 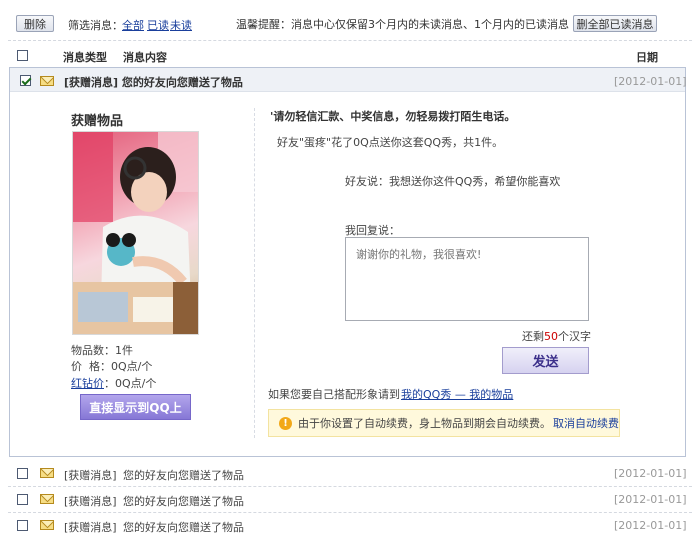 What do you see at coordinates (95, 25) in the screenshot?
I see `filter-label: 筛选消息：` at bounding box center [95, 25].